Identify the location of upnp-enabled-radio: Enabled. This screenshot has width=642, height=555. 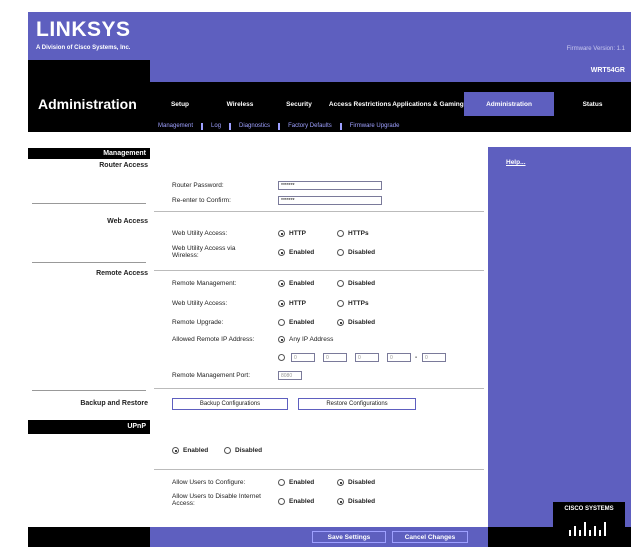
(190, 450).